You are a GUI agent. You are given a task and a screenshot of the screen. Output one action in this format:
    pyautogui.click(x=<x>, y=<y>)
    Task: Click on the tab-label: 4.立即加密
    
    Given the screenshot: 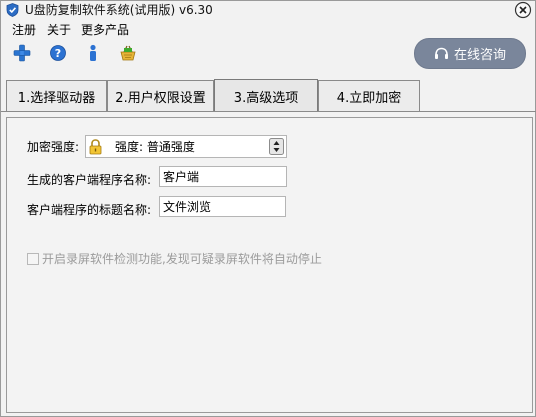 What is the action you would take?
    pyautogui.click(x=369, y=98)
    